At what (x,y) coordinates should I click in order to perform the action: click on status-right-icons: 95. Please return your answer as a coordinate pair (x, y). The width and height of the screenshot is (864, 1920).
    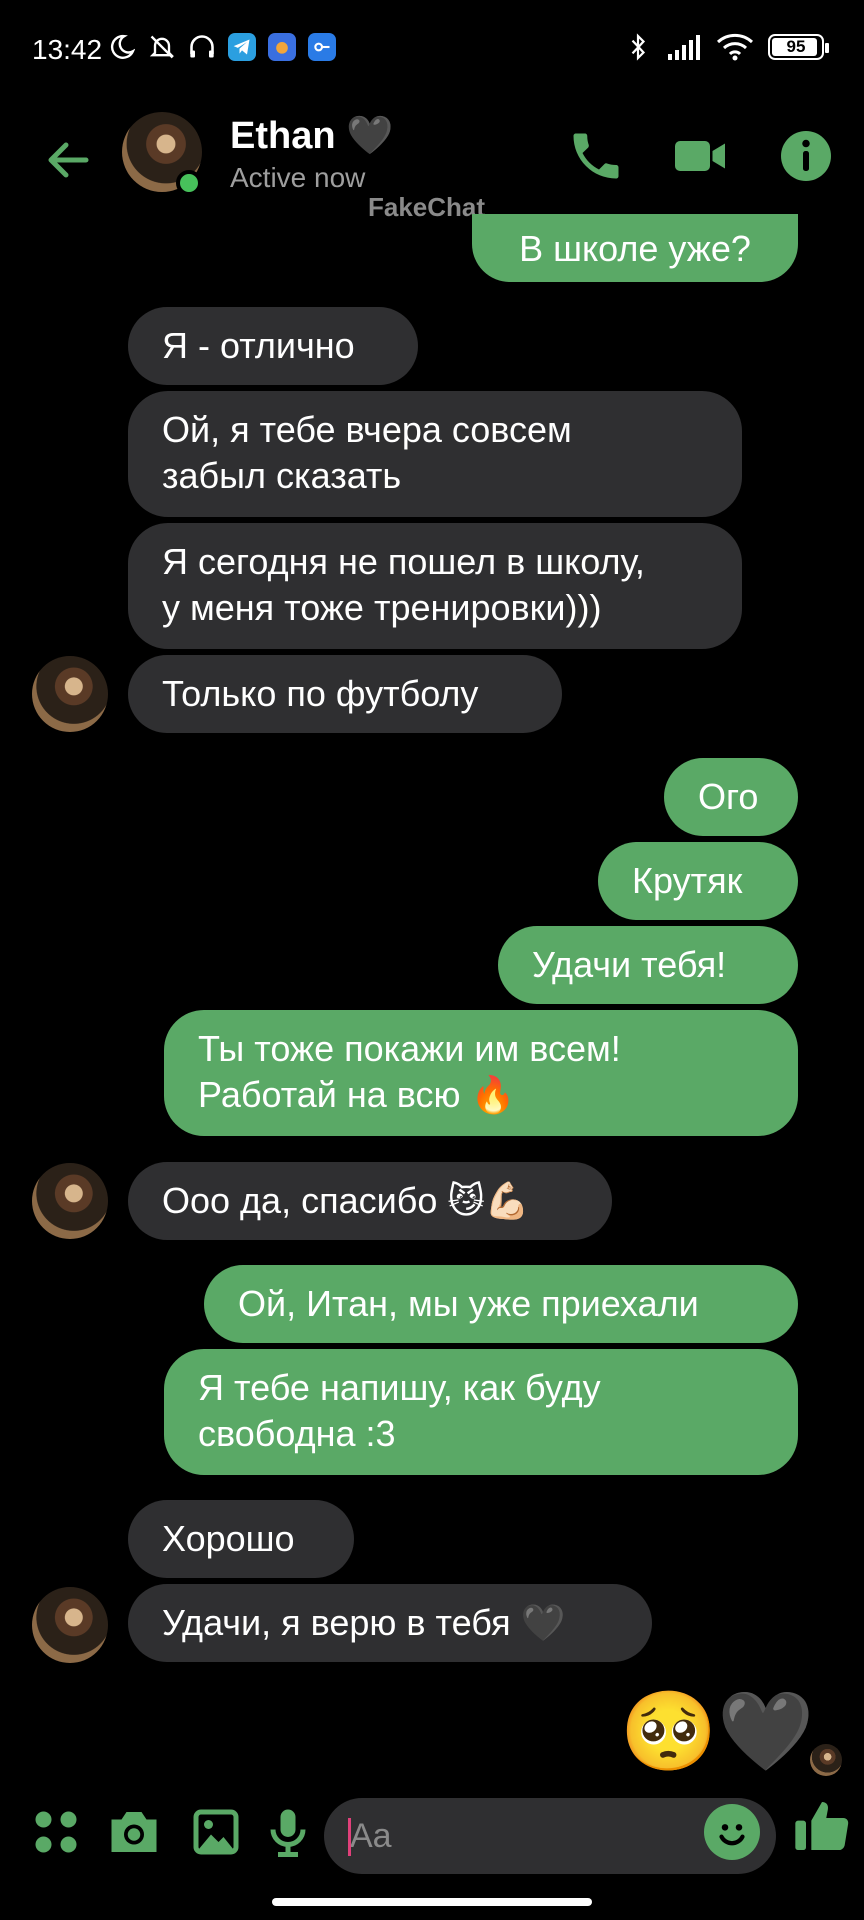
    Looking at the image, I should click on (726, 47).